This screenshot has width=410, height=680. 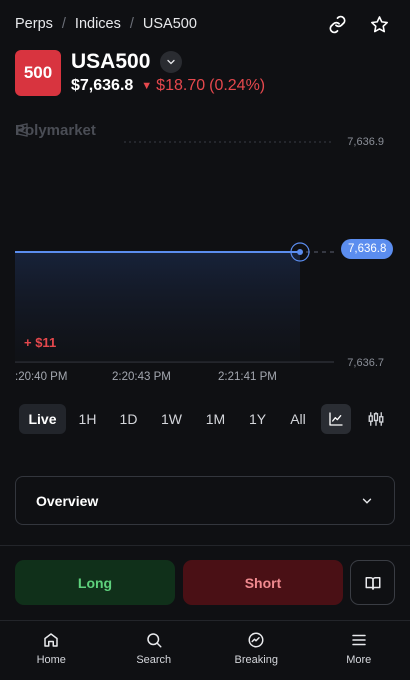 What do you see at coordinates (256, 660) in the screenshot?
I see `nav-label: Breaking` at bounding box center [256, 660].